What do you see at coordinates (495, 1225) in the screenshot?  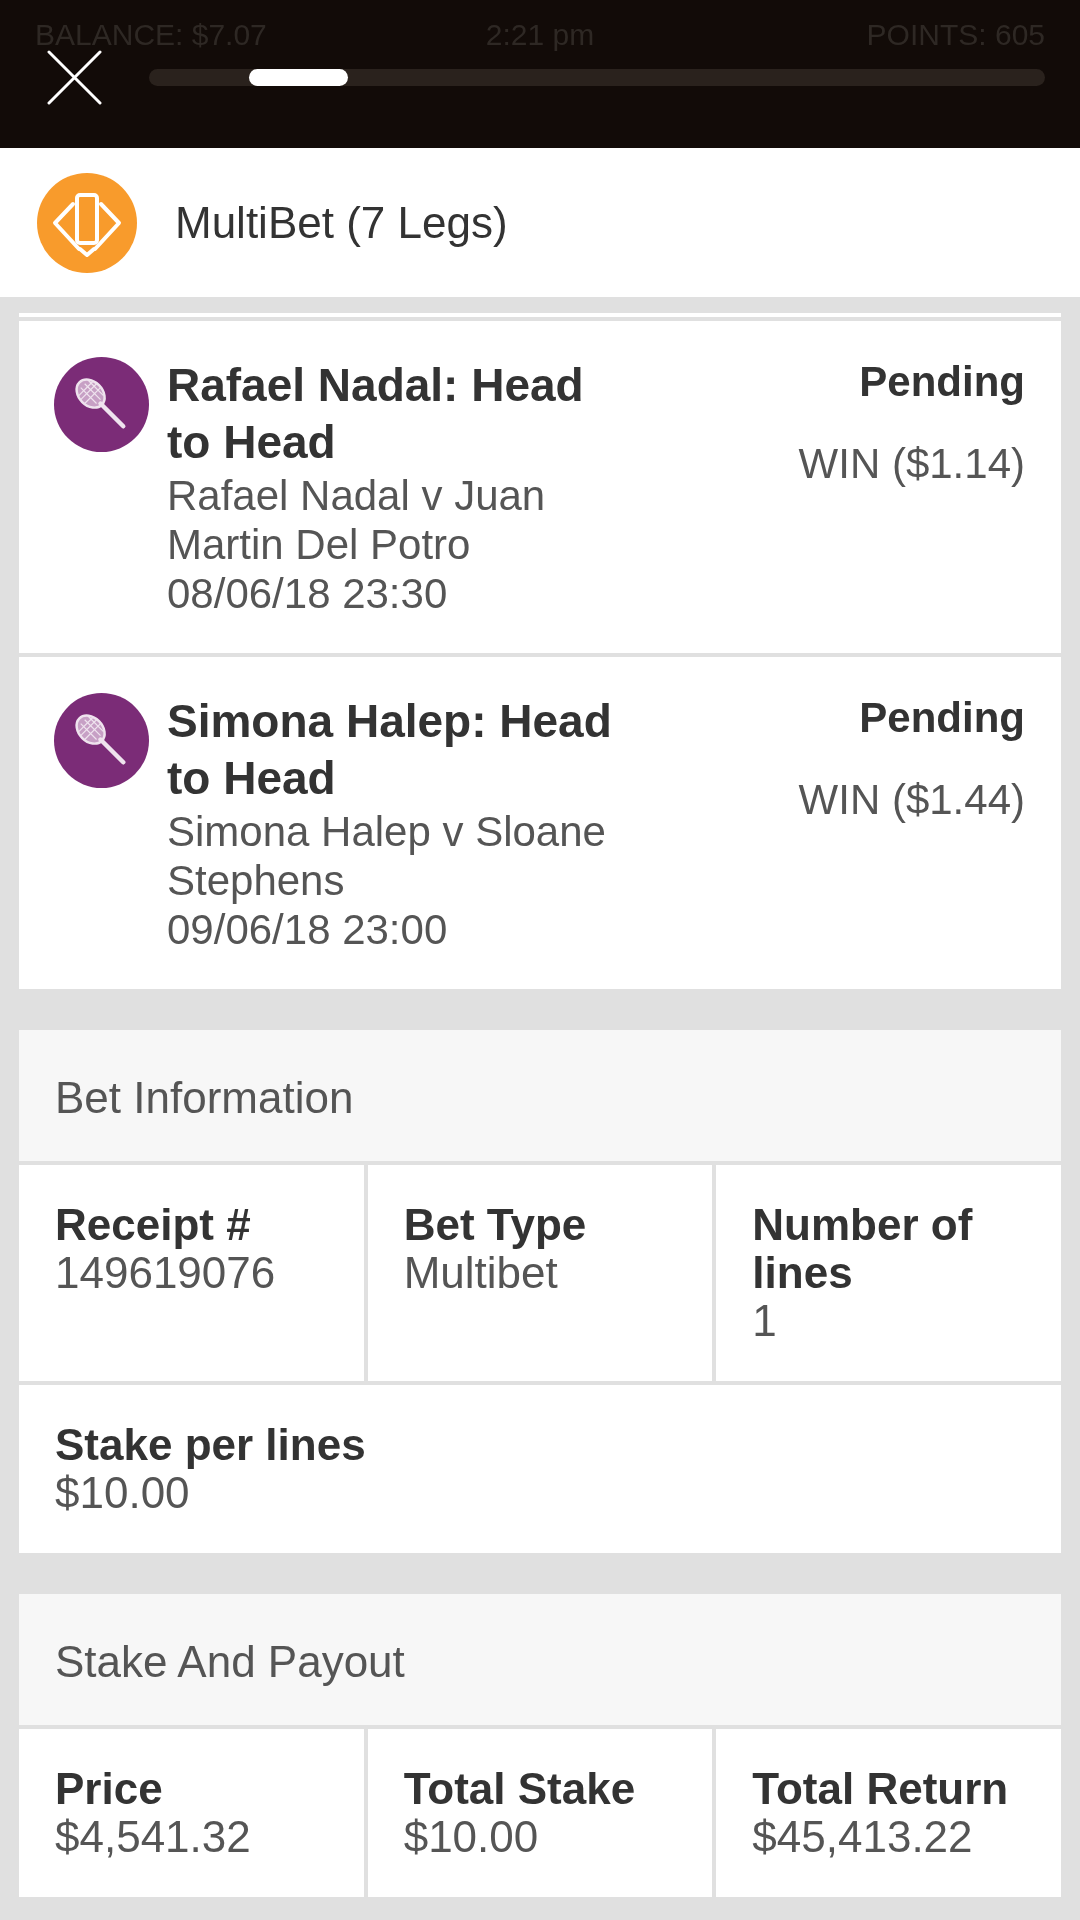 I see `info-label: Bet Type` at bounding box center [495, 1225].